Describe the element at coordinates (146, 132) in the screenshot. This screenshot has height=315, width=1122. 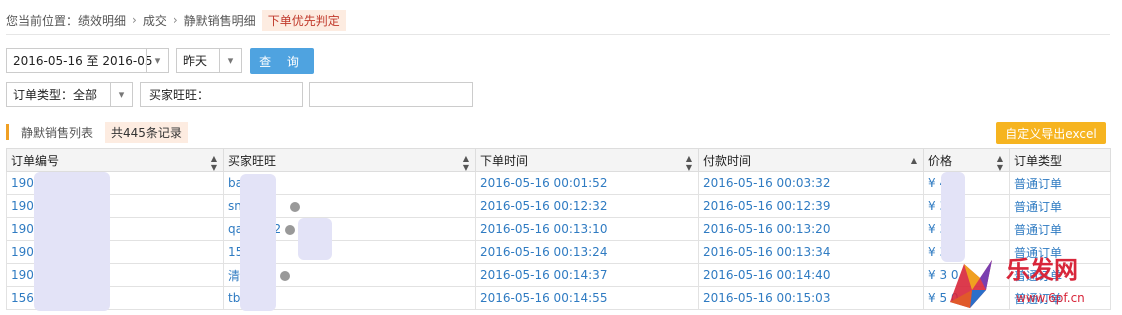
I see `record-count-badge: 共445条记录` at that location.